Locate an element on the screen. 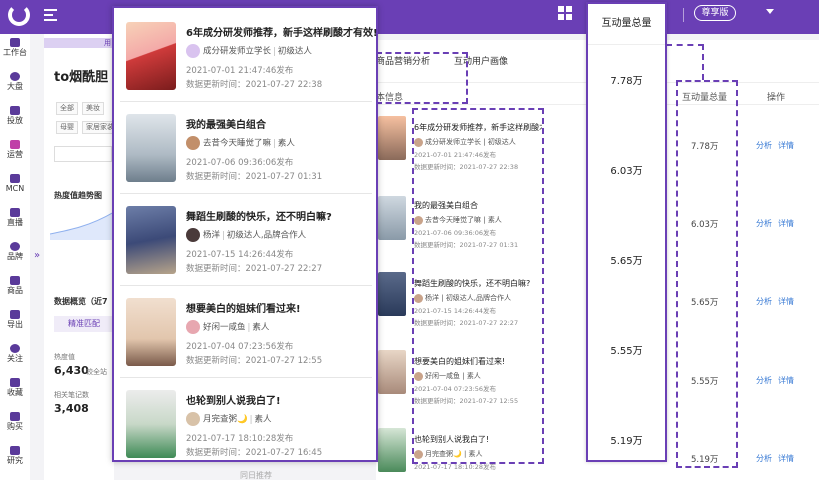  sidebar-item-market: 大盘 is located at coordinates (15, 85).